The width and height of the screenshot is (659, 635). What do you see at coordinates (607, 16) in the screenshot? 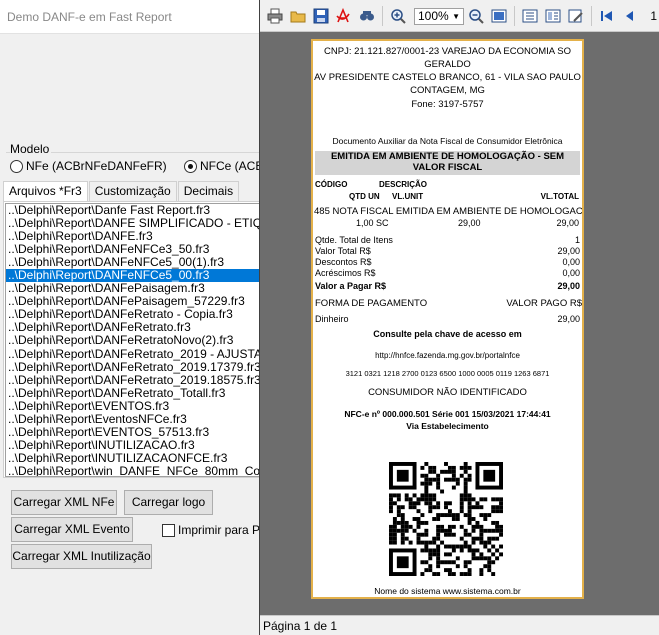
I see `first-page-icon` at bounding box center [607, 16].